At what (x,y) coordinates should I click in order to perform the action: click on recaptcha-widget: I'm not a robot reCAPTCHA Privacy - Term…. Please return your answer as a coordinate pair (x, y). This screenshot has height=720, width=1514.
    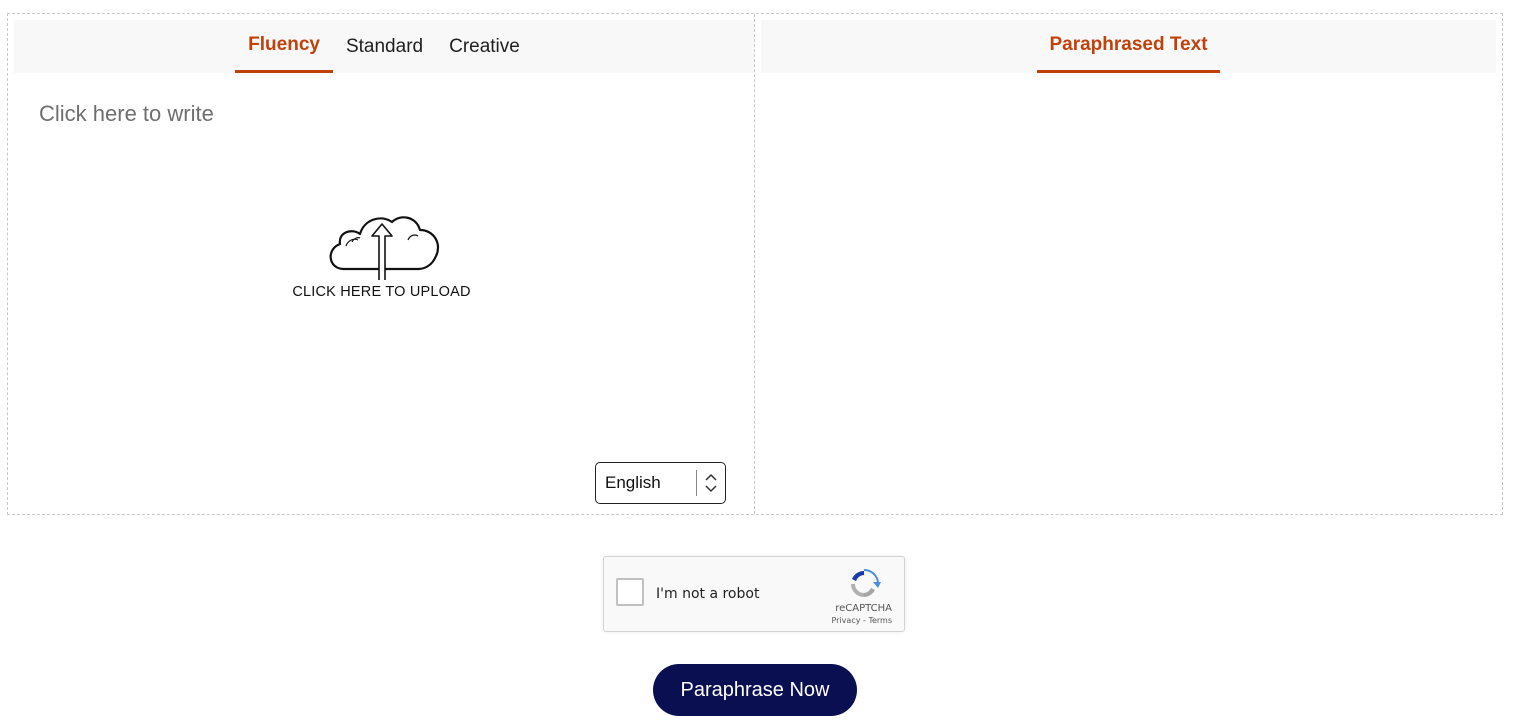
    Looking at the image, I should click on (754, 594).